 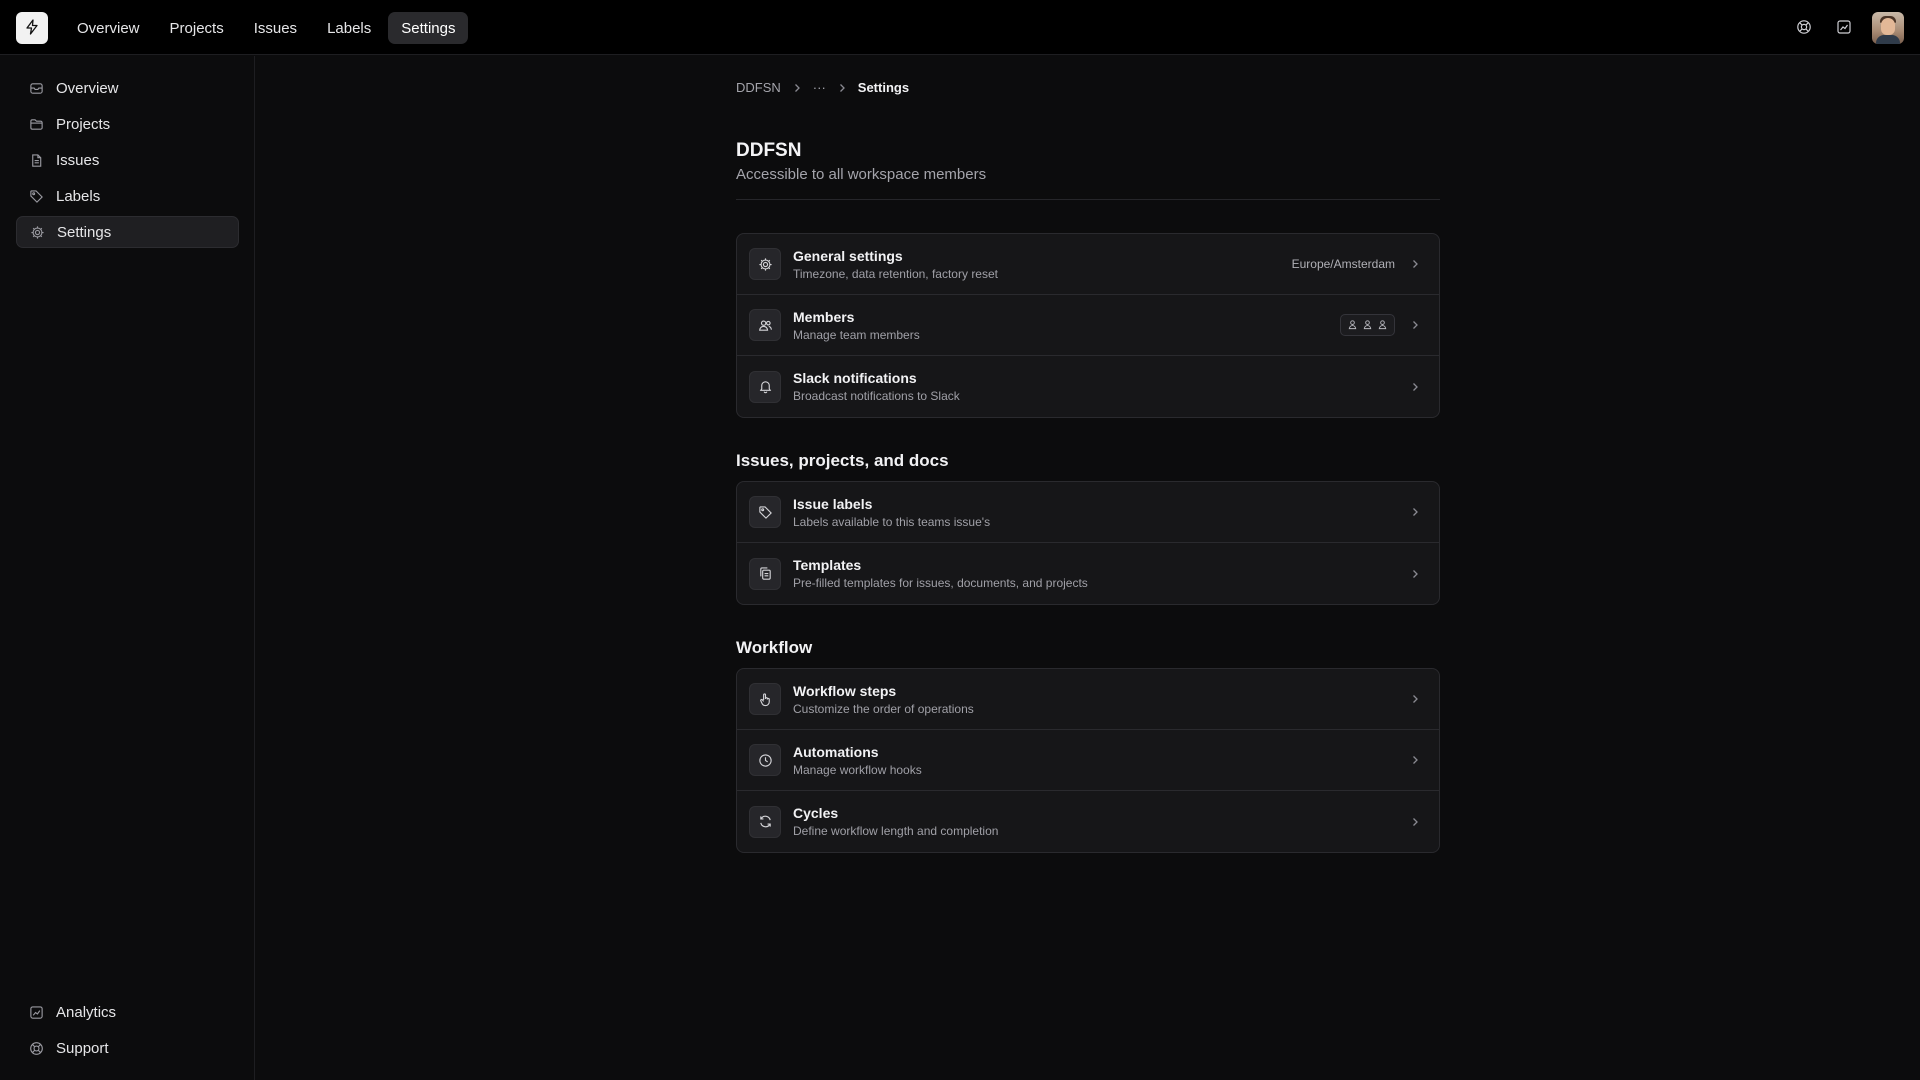 I want to click on users-icon, so click(x=765, y=325).